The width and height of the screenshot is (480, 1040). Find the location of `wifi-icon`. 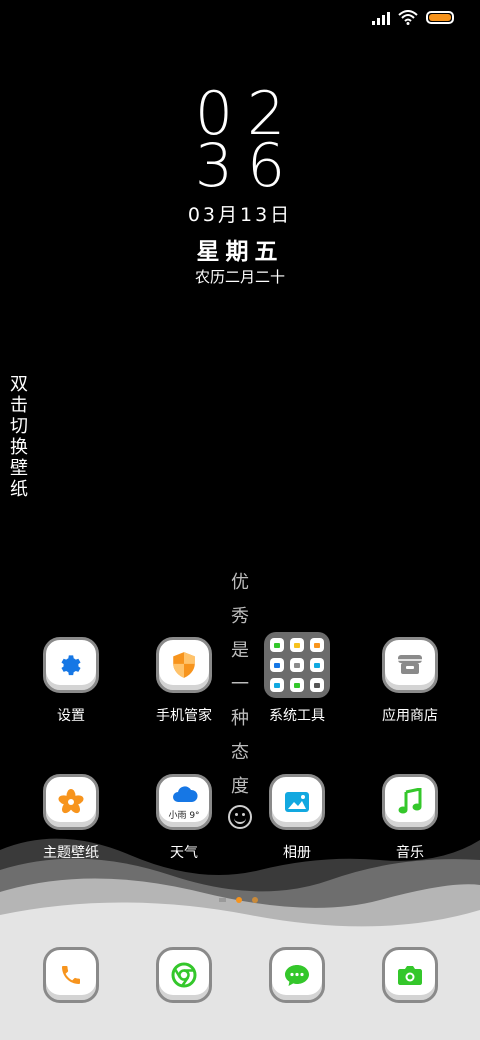

wifi-icon is located at coordinates (408, 17).